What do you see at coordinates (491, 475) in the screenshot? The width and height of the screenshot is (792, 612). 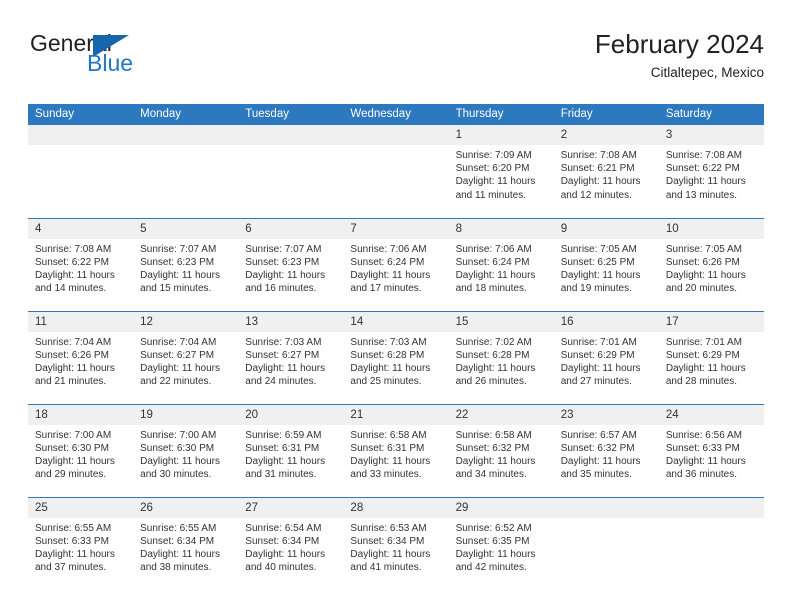 I see `daylight-text-line2: and 34 minutes.` at bounding box center [491, 475].